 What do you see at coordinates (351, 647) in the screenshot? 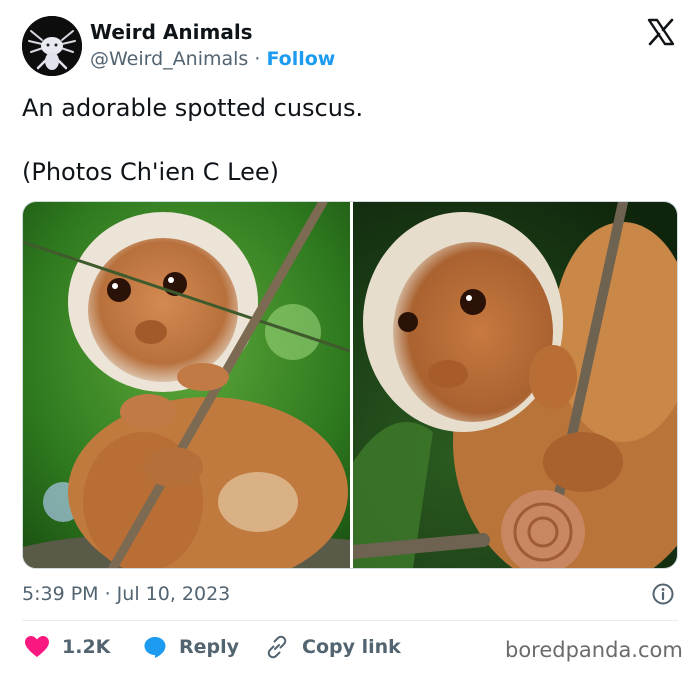
I see `copy-link-label: Copy link` at bounding box center [351, 647].